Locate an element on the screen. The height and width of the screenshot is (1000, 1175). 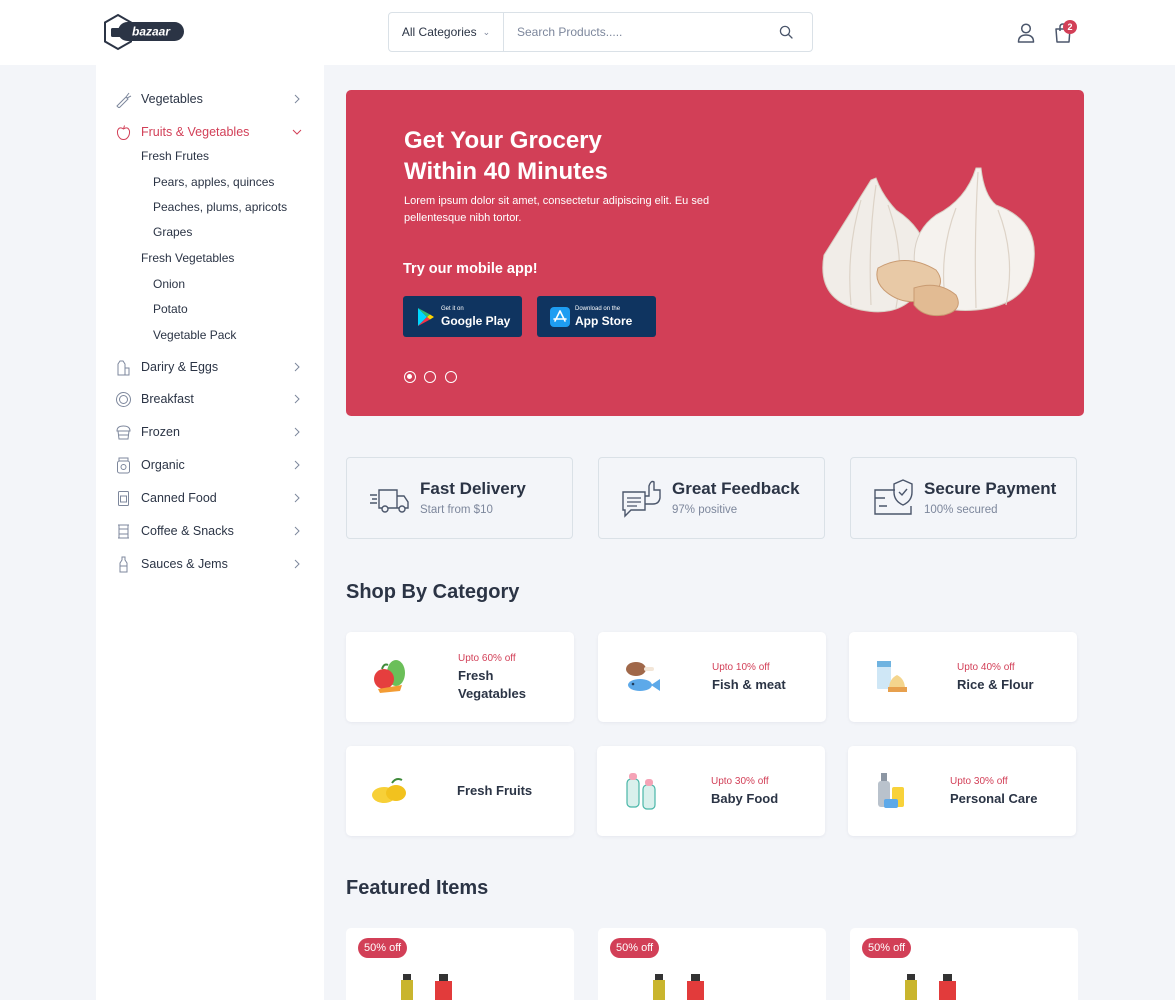
secure-payment-icon is located at coordinates (893, 497).